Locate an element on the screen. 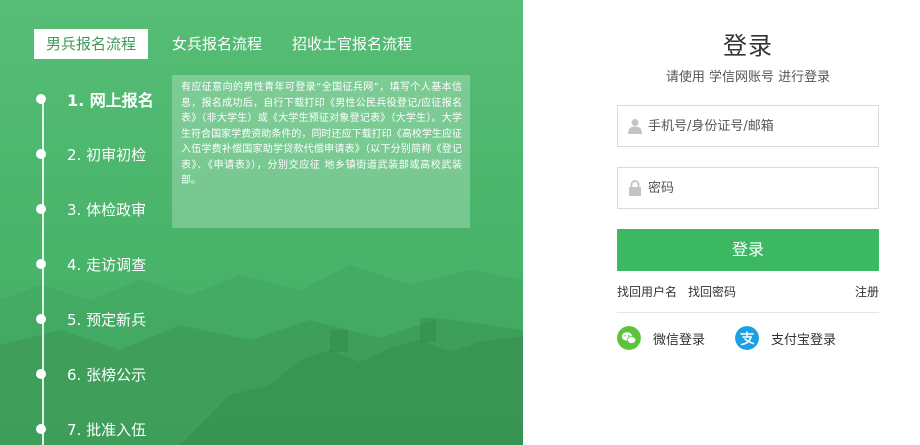  alipay-icon is located at coordinates (747, 338).